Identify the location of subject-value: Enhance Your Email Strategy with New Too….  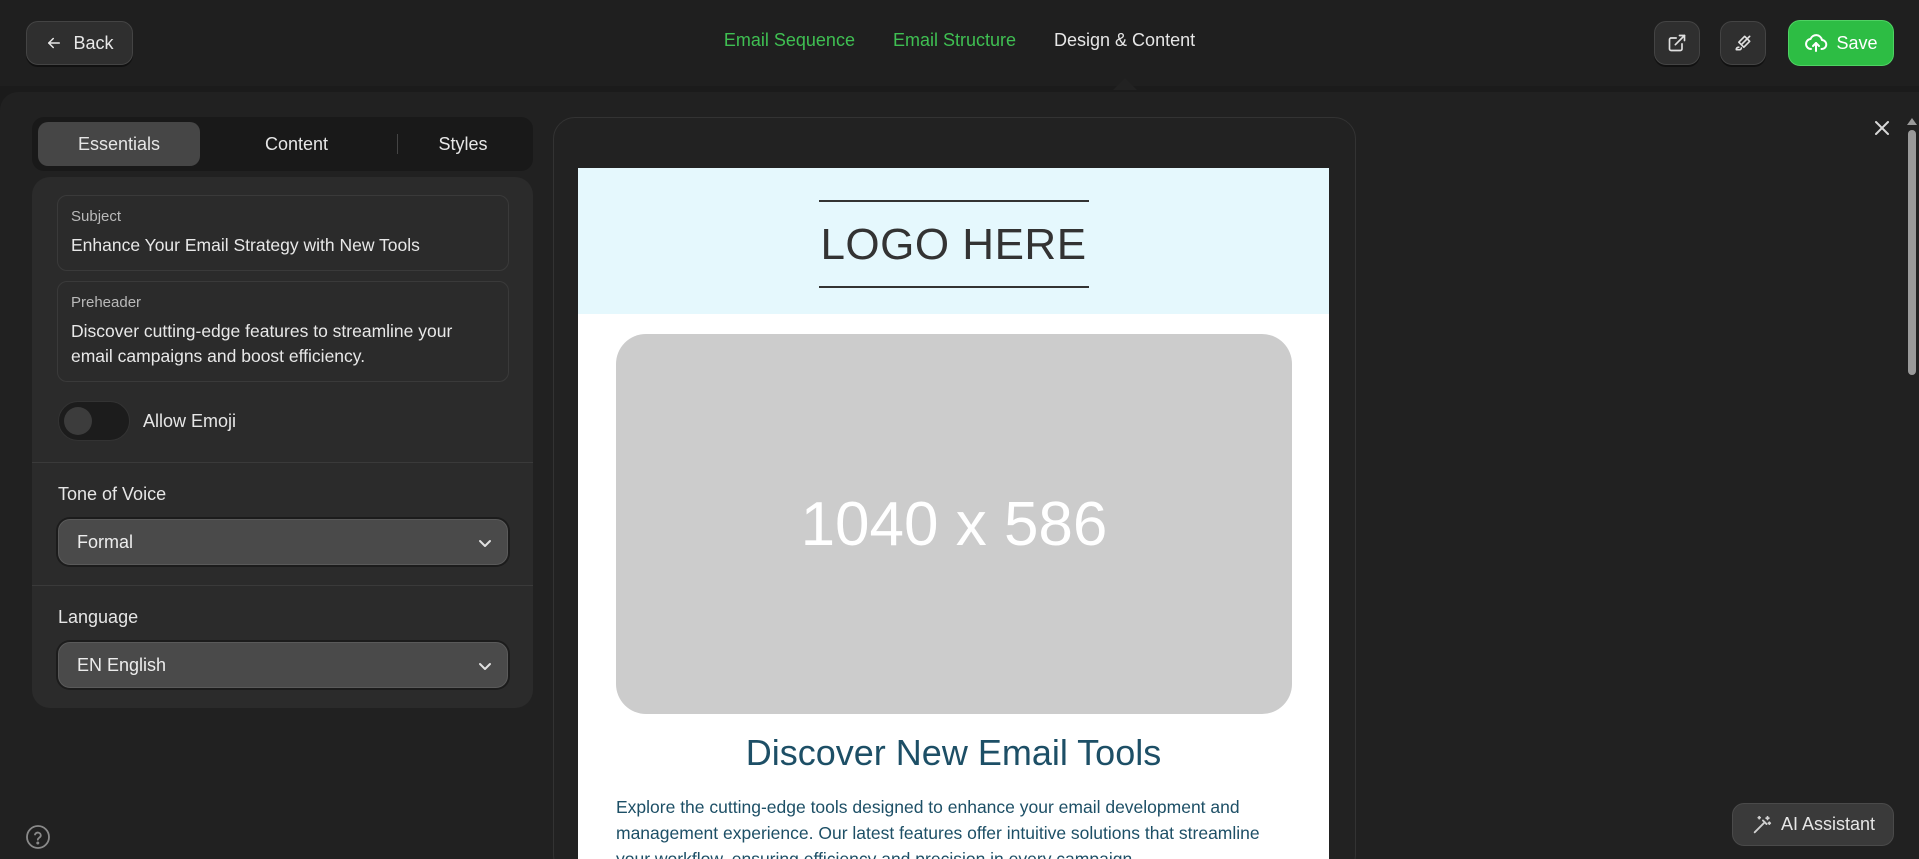
(283, 245).